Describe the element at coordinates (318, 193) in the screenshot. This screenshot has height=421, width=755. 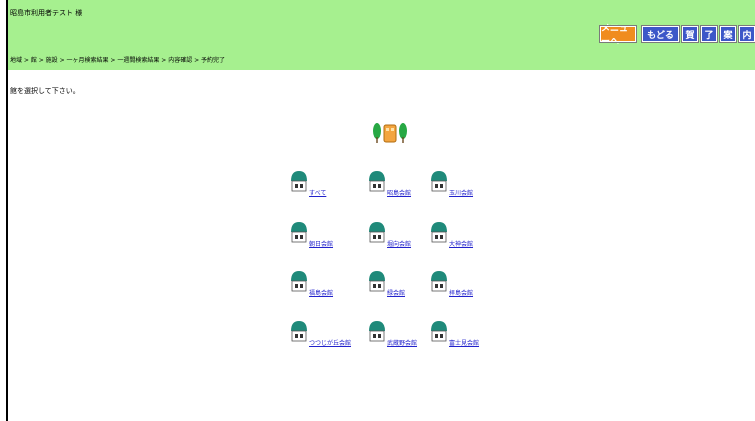
I see `venue-label: すべて` at that location.